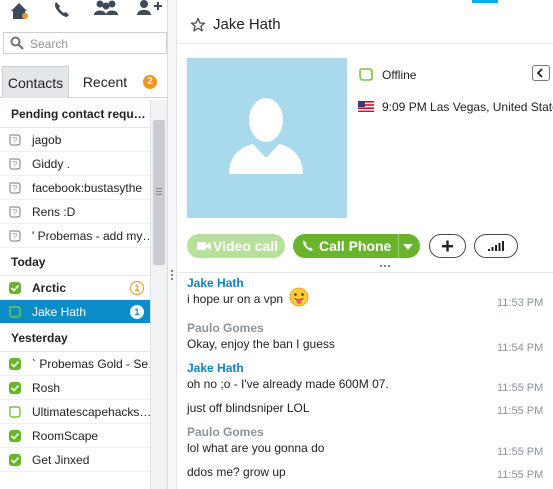 The height and width of the screenshot is (489, 553). What do you see at coordinates (248, 408) in the screenshot?
I see `message-body: just off blindsniper LOL` at bounding box center [248, 408].